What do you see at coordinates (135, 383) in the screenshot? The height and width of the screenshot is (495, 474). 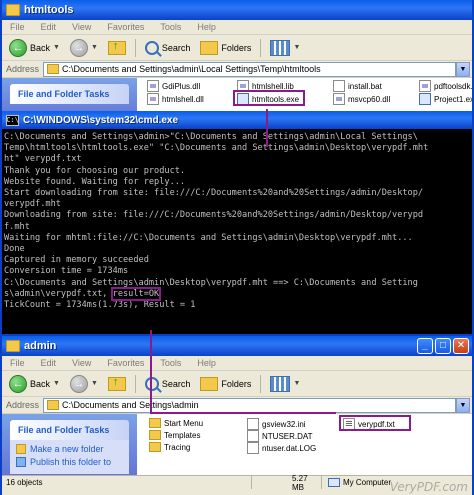 I see `toolbar-separator` at bounding box center [135, 383].